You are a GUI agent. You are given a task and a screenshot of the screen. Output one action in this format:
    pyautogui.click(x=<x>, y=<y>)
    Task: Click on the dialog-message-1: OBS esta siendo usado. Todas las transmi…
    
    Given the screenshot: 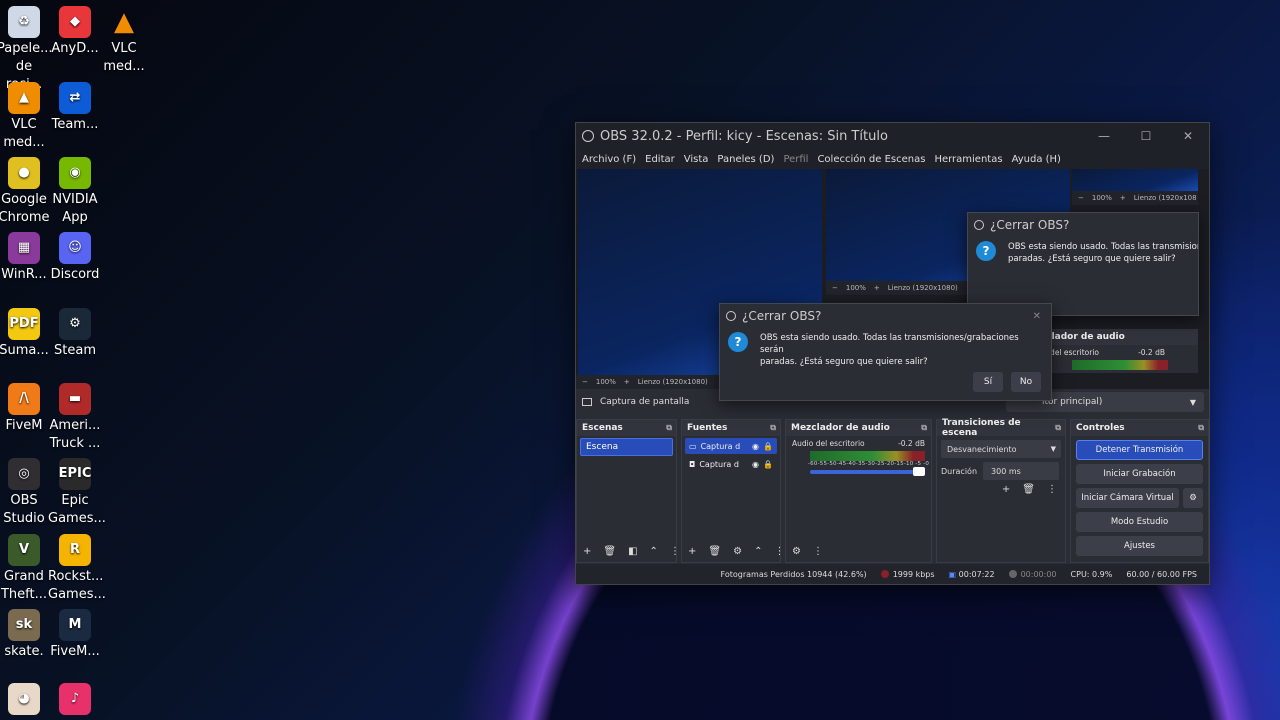 What is the action you would take?
    pyautogui.click(x=889, y=344)
    